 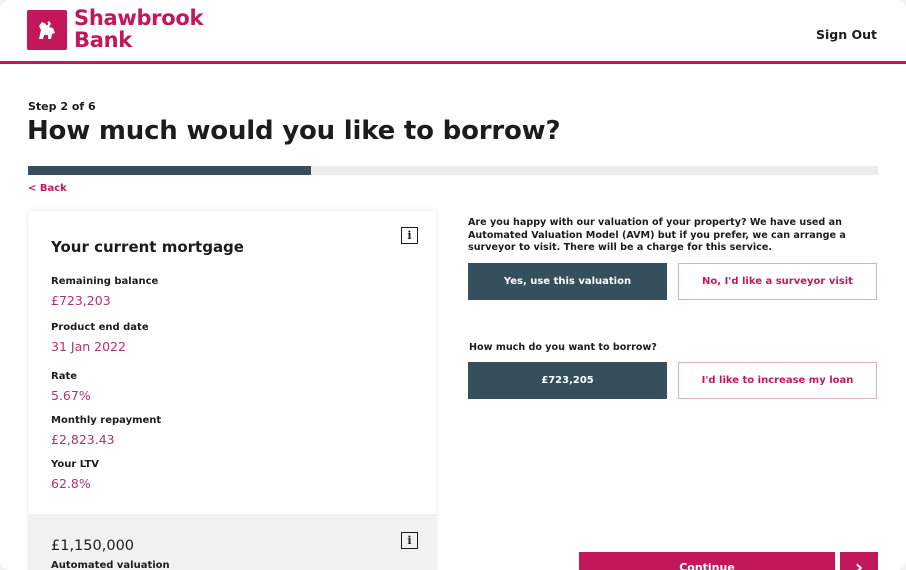 What do you see at coordinates (170, 170) in the screenshot?
I see `progress-bar-fill` at bounding box center [170, 170].